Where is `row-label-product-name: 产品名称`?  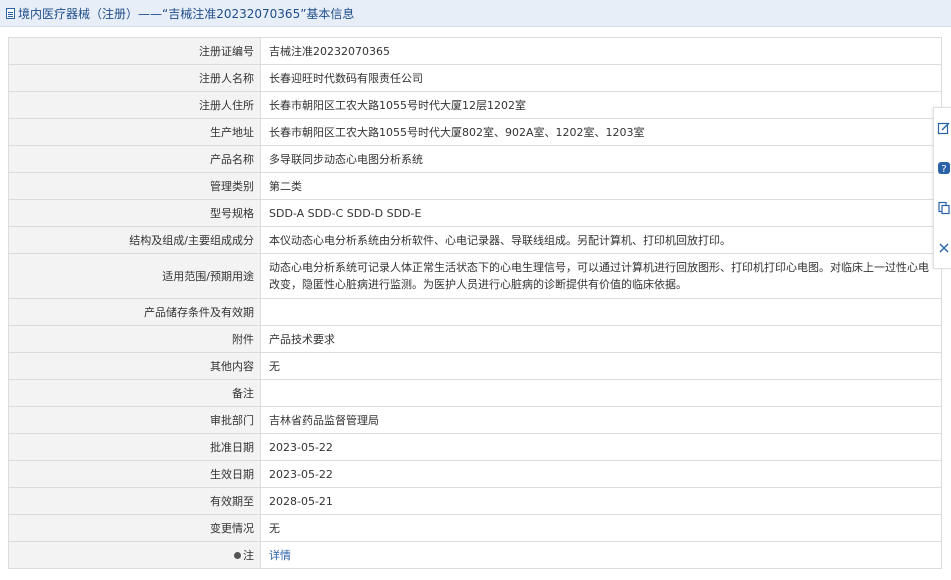 row-label-product-name: 产品名称 is located at coordinates (134, 159).